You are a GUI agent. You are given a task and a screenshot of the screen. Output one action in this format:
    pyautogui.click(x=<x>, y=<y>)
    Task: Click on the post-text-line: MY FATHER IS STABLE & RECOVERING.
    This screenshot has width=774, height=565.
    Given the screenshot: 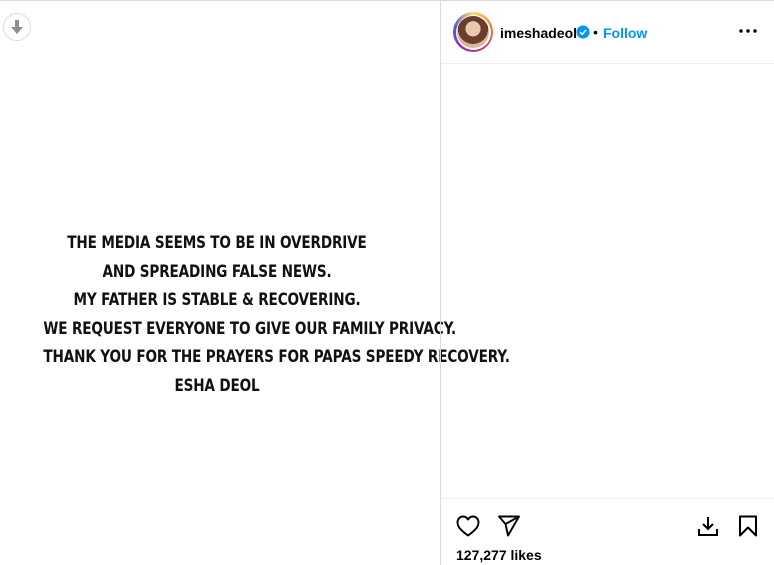 What is the action you would take?
    pyautogui.click(x=217, y=300)
    